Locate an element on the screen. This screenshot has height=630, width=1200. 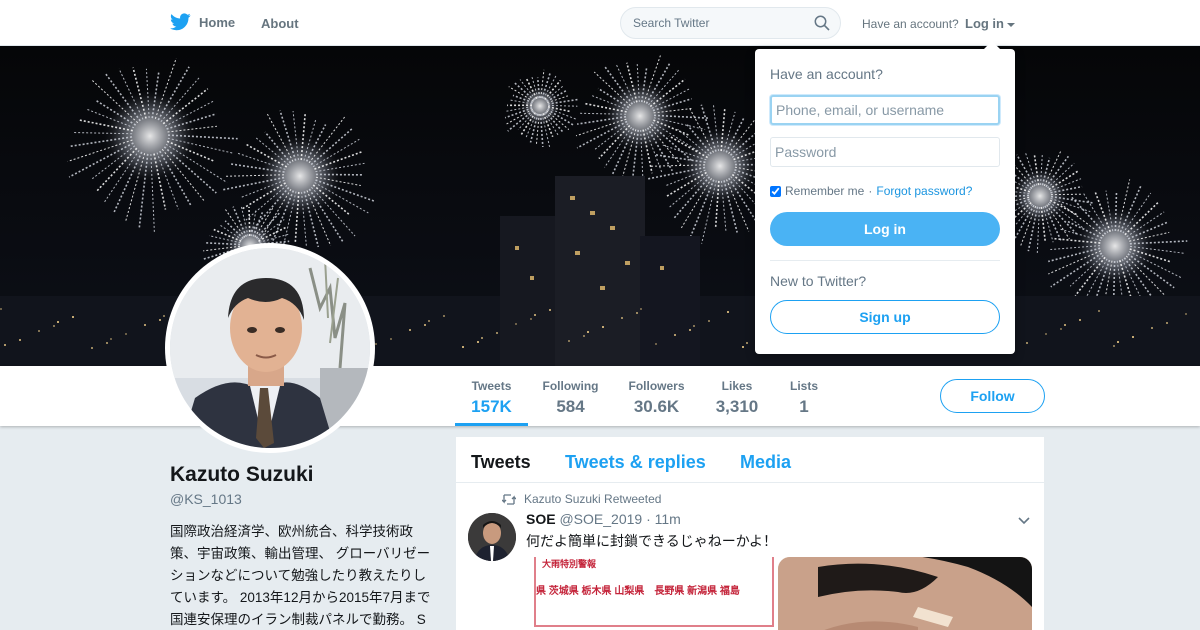
login-toggle-label: Log in is located at coordinates (984, 23).